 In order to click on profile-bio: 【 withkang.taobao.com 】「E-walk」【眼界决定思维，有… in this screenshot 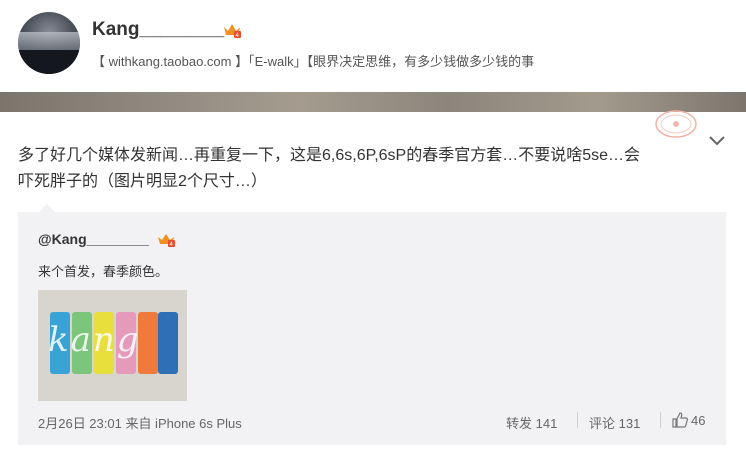, I will do `click(313, 61)`.